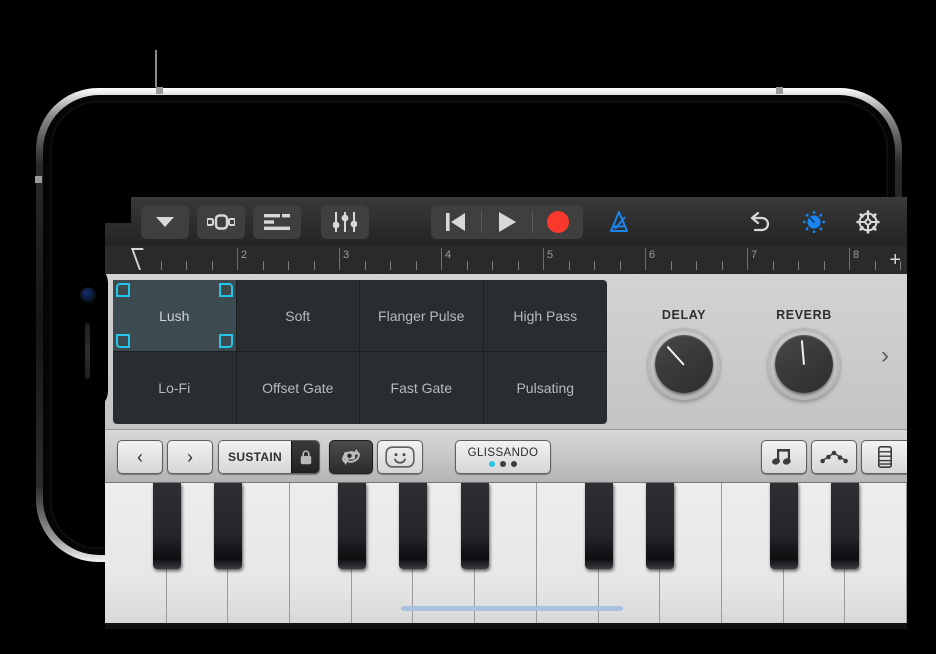 This screenshot has width=936, height=654. Describe the element at coordinates (512, 608) in the screenshot. I see `keyboard-scroll-indicator` at that location.